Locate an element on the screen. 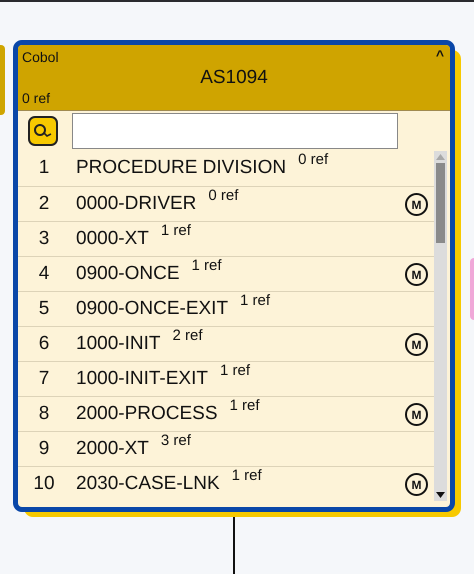 The height and width of the screenshot is (574, 474). row-name: 2000-XT is located at coordinates (112, 448).